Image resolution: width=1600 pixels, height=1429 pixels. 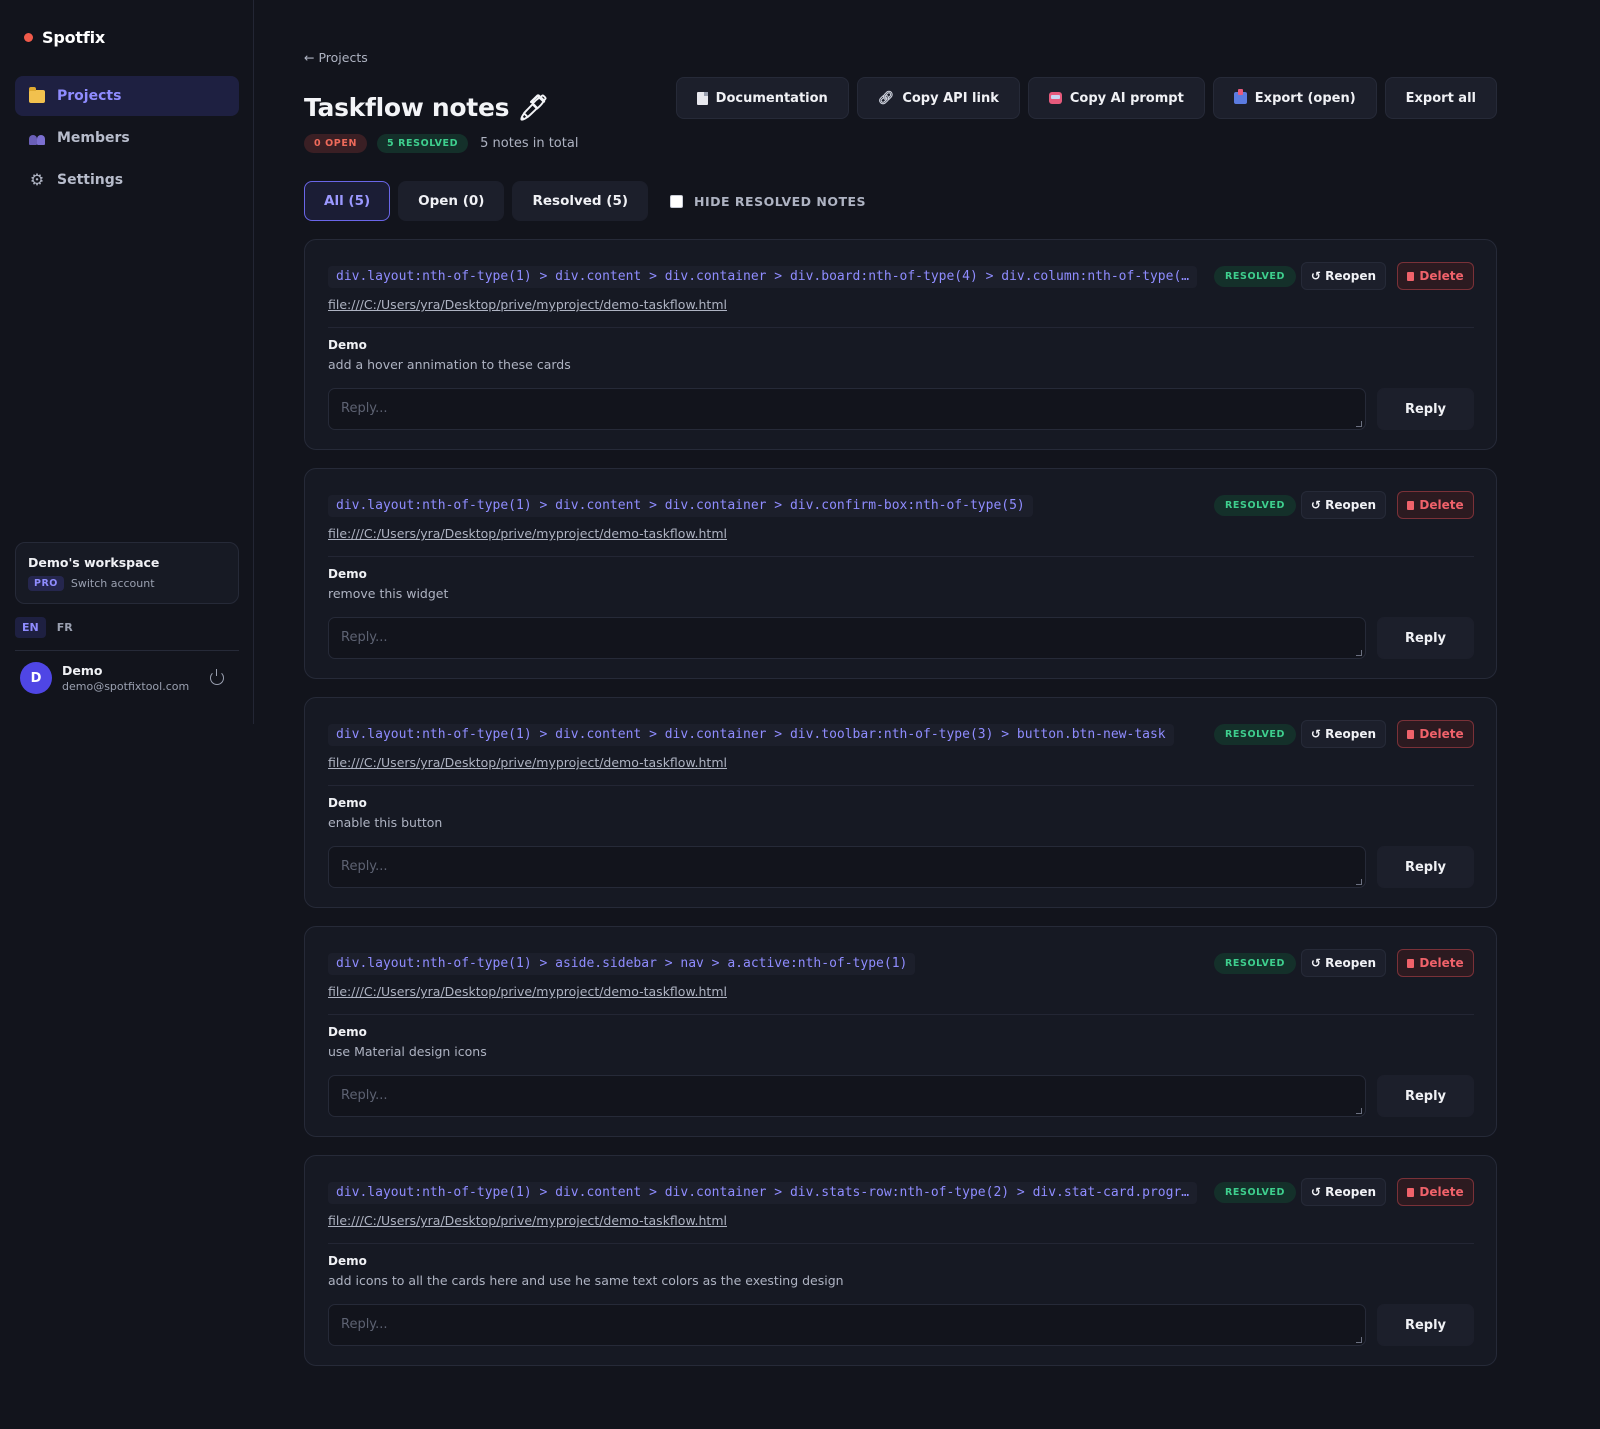 I want to click on sidebar-nav: Projects Members ⚙ Settings, so click(x=127, y=139).